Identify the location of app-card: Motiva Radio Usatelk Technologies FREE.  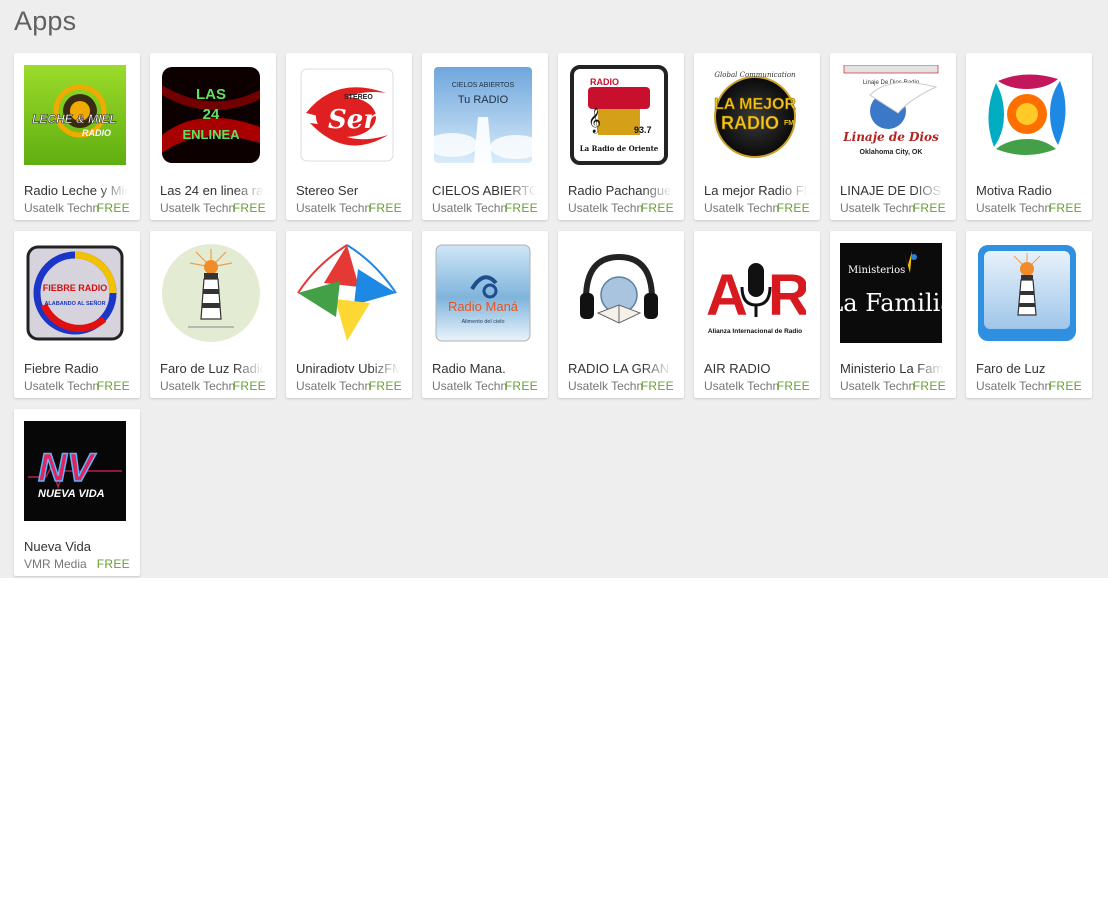
(1029, 136).